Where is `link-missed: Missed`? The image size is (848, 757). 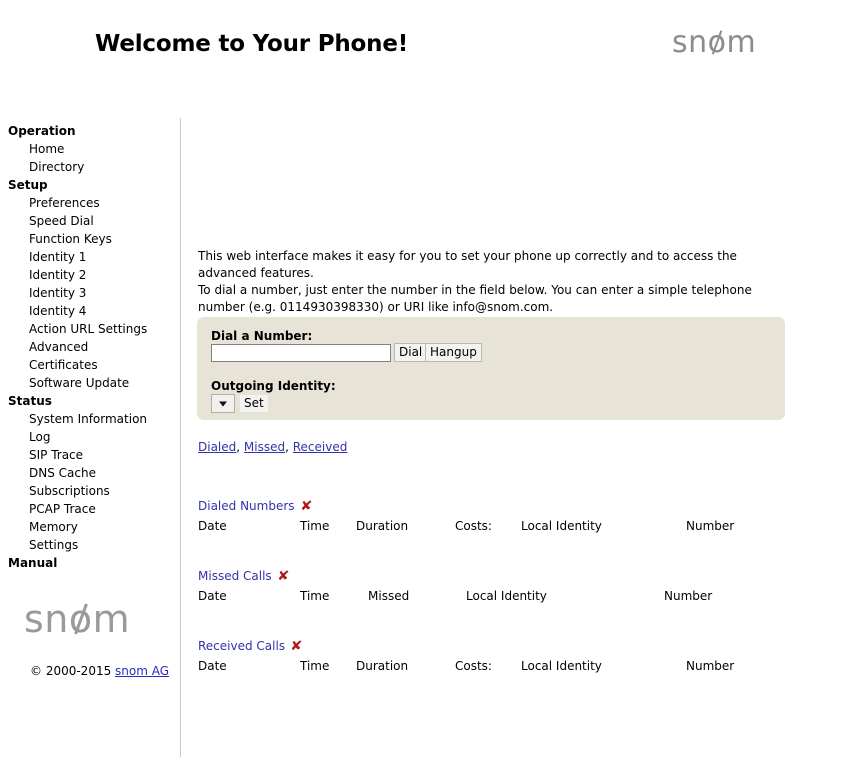
link-missed: Missed is located at coordinates (264, 447).